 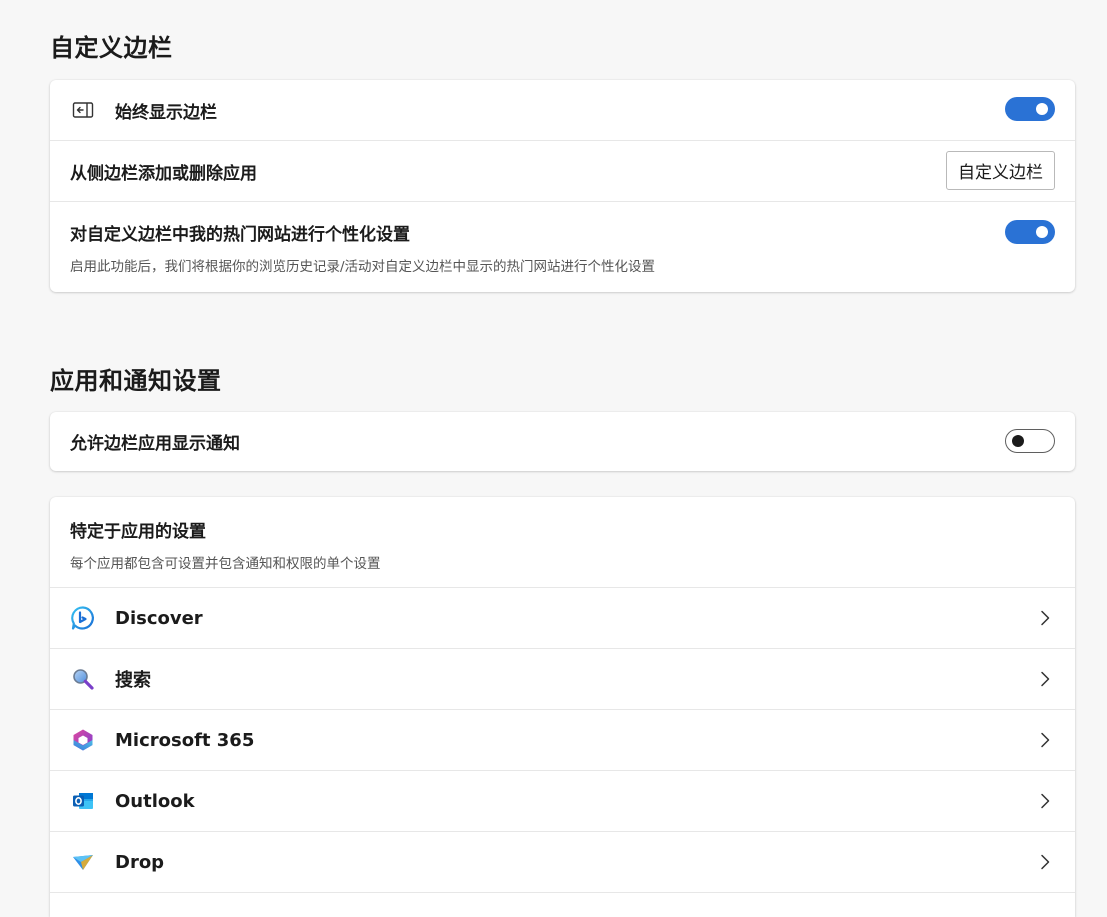 I want to click on discover-icon, so click(x=83, y=618).